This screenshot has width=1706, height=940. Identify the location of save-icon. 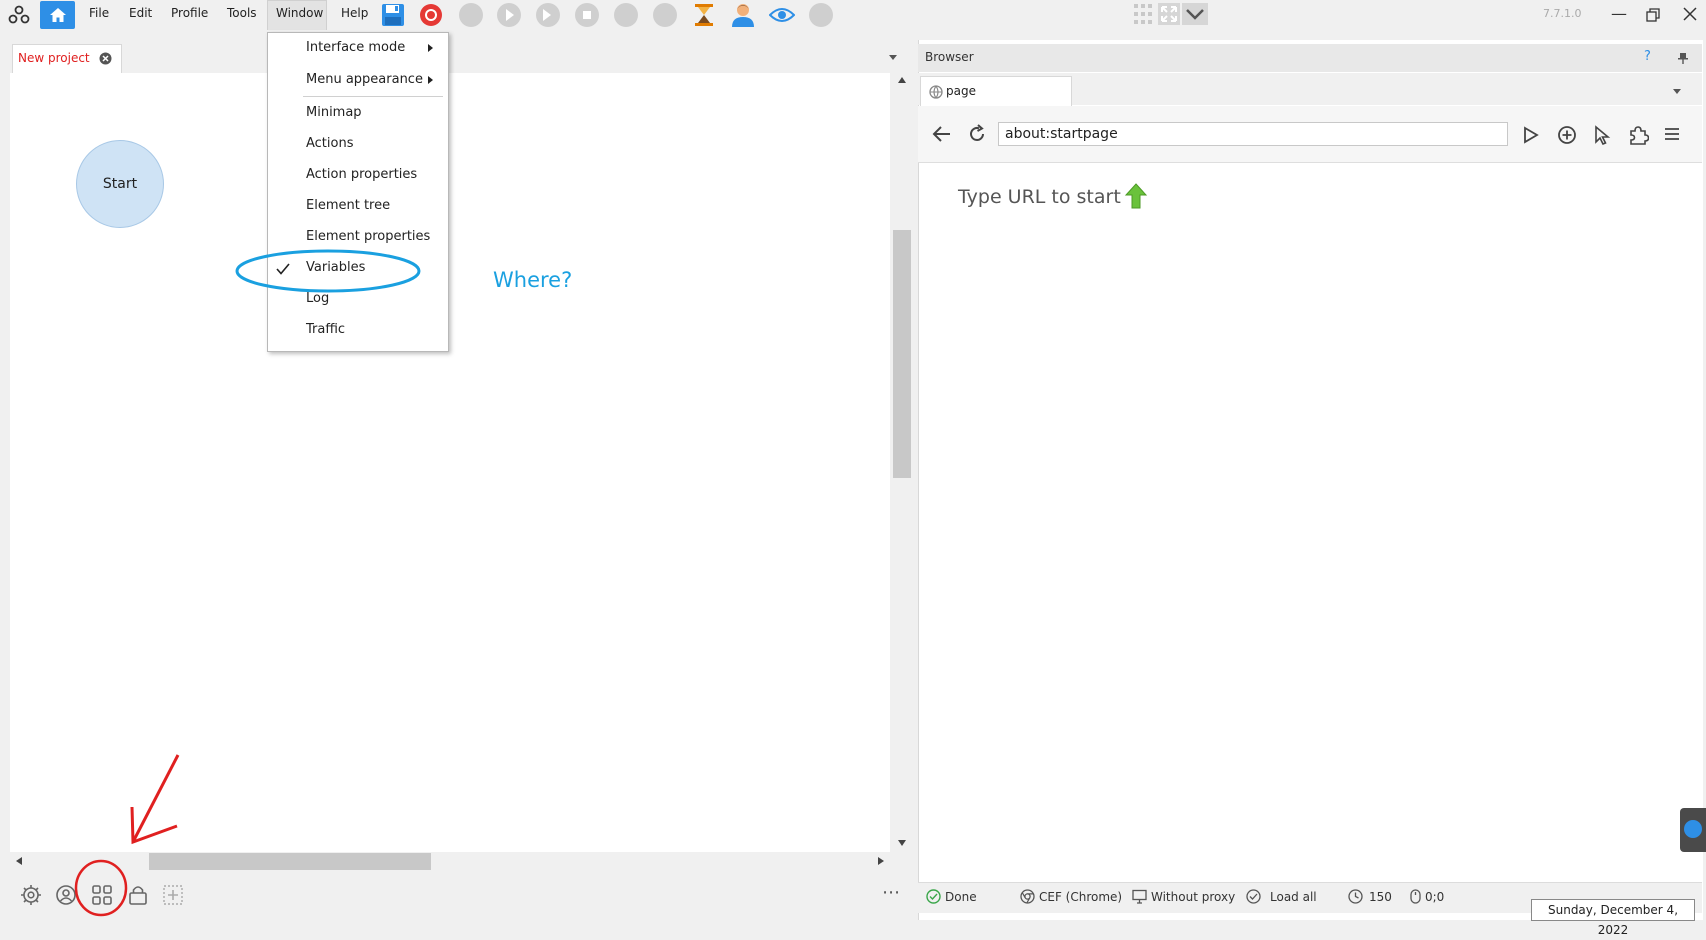
(393, 15).